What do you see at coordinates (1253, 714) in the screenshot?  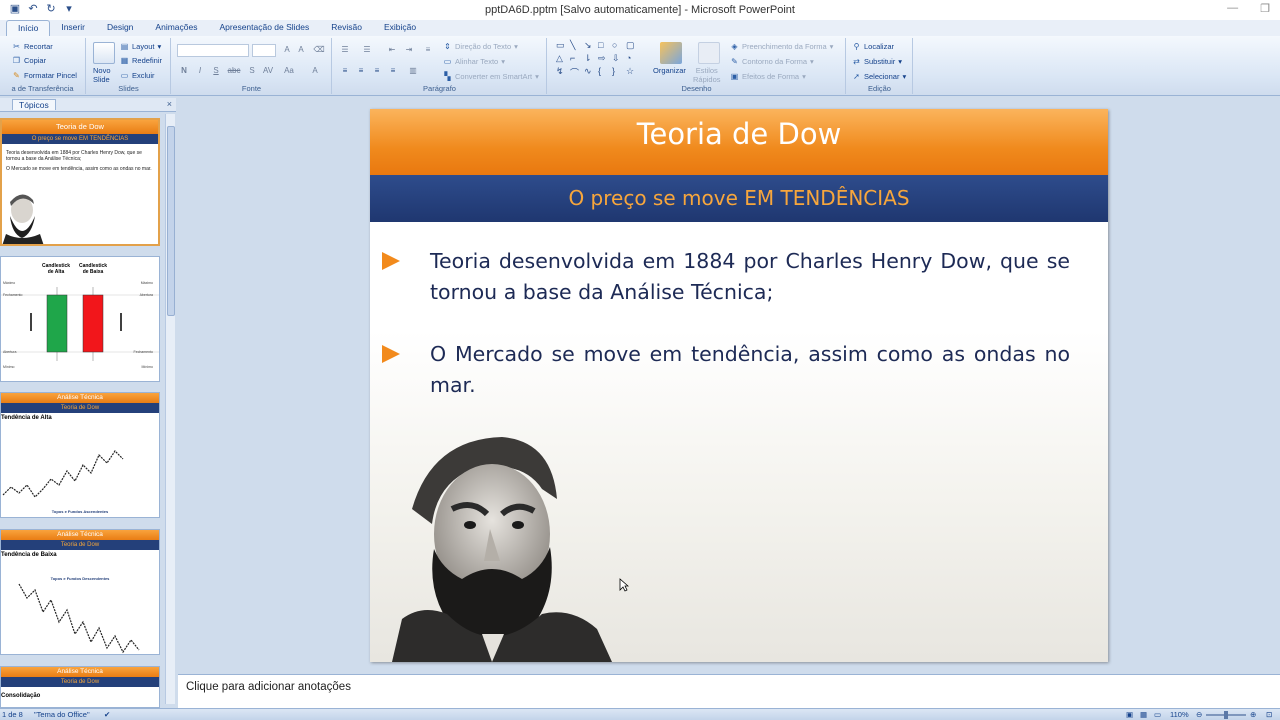 I see `zoom-in-icon: ⊕` at bounding box center [1253, 714].